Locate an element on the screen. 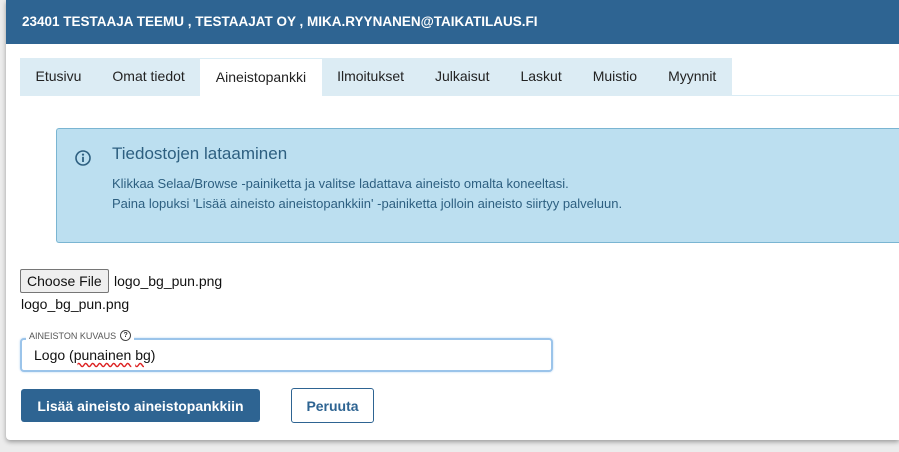 The height and width of the screenshot is (452, 899). choose-file-button: Choose File is located at coordinates (64, 281).